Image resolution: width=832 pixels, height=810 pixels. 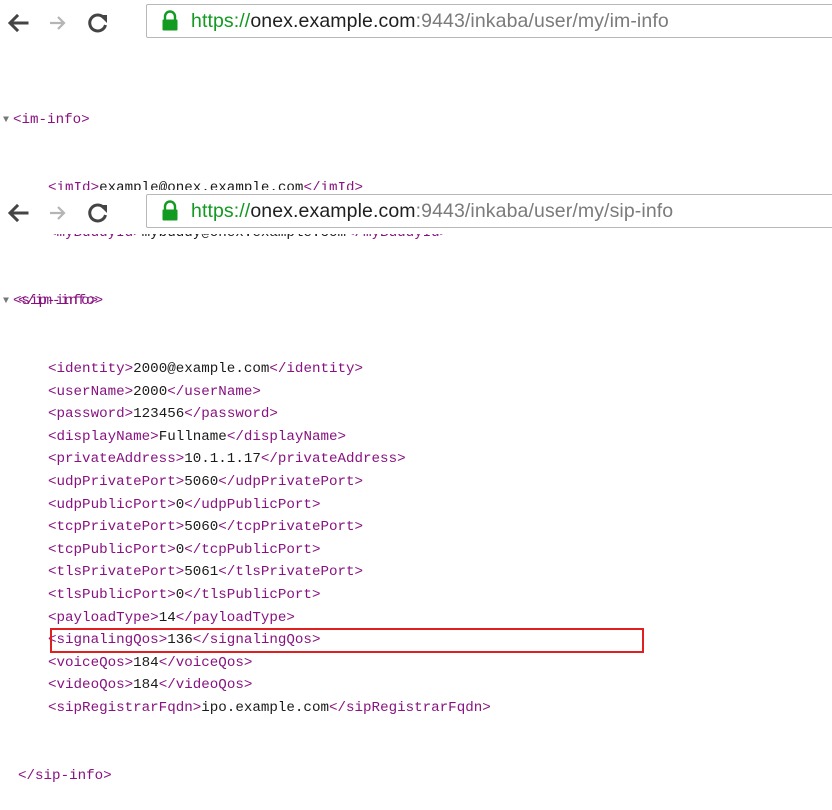 What do you see at coordinates (218, 391) in the screenshot?
I see `tag-name: userName` at bounding box center [218, 391].